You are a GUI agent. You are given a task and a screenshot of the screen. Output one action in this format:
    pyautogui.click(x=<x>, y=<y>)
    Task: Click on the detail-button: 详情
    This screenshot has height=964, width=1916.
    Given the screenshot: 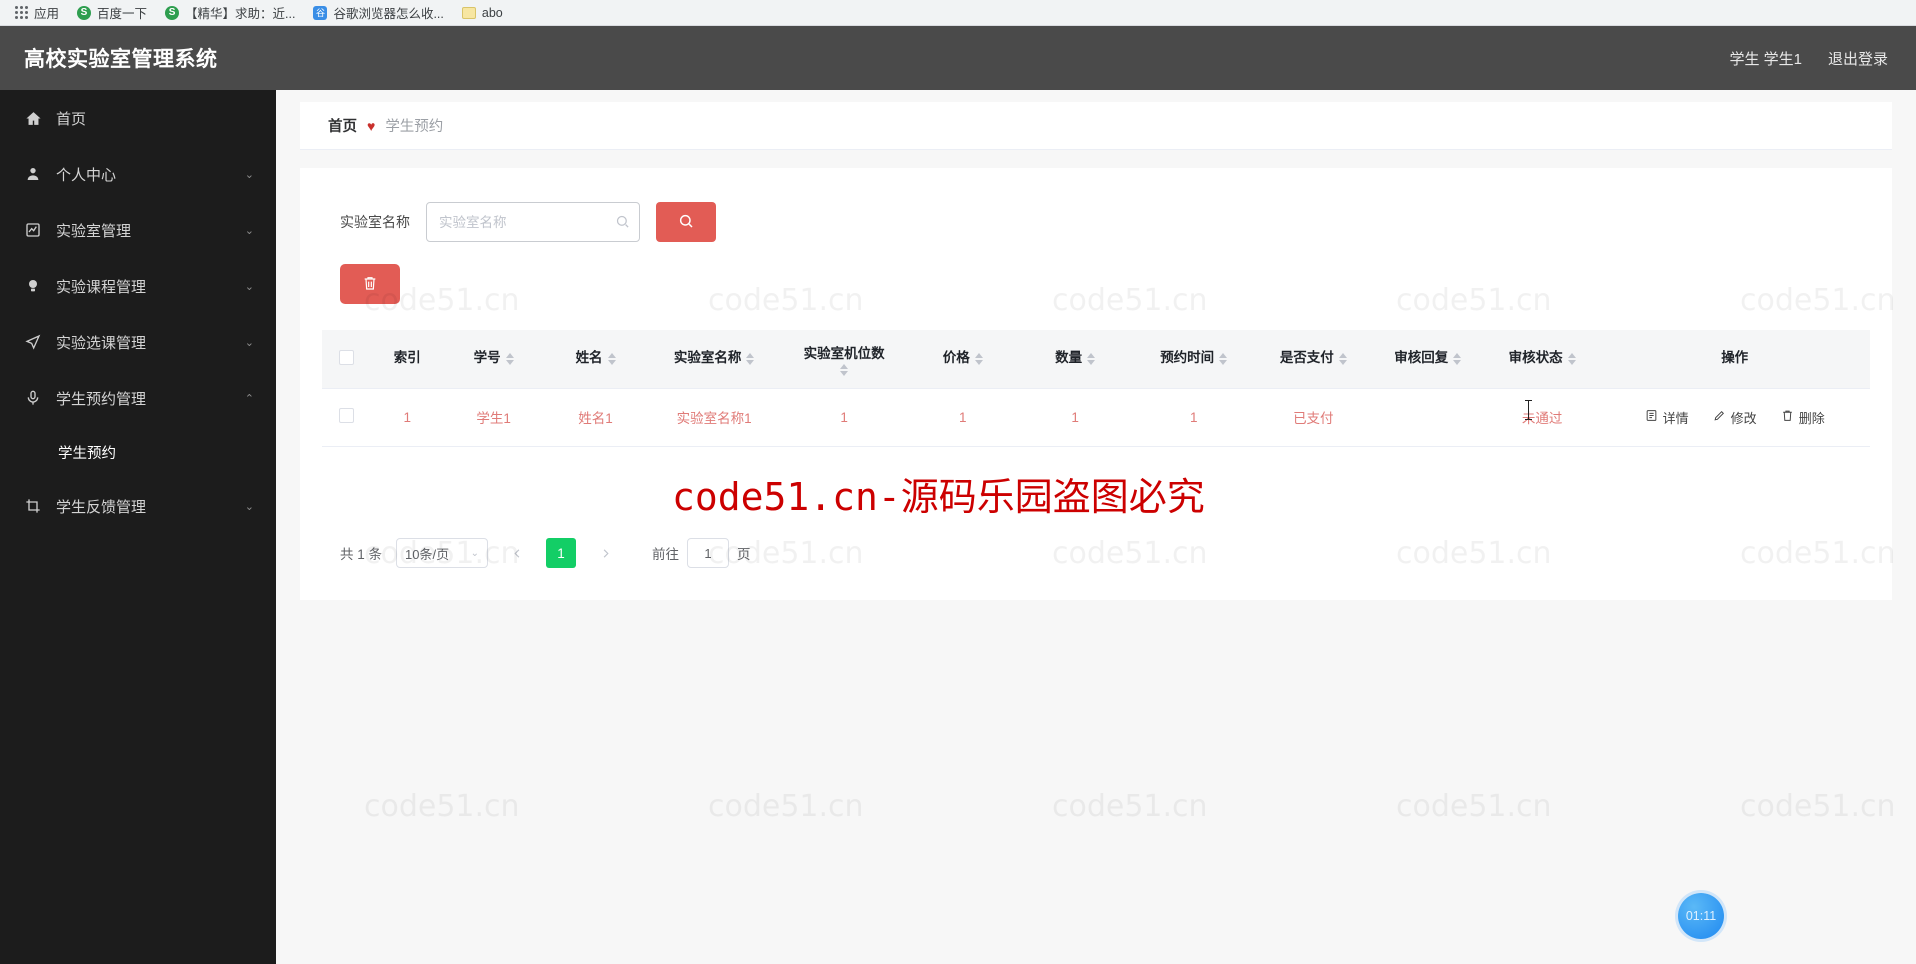 What is the action you would take?
    pyautogui.click(x=1666, y=417)
    